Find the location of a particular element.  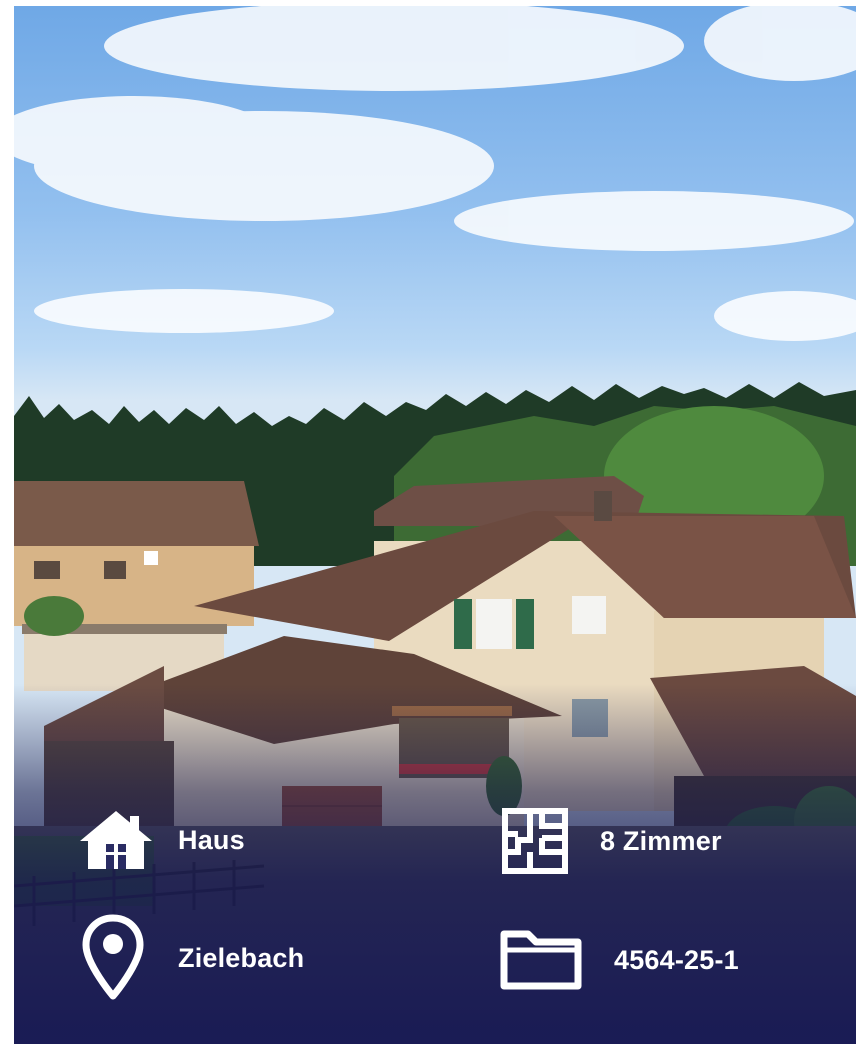

property-type: Haus is located at coordinates (161, 840).